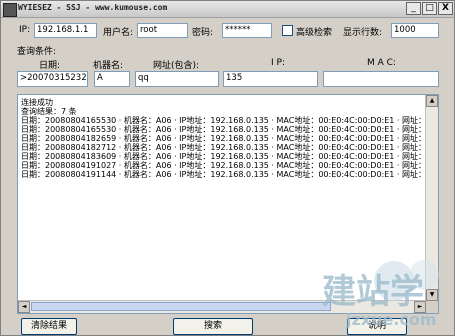  What do you see at coordinates (213, 326) in the screenshot?
I see `search-button: 搜索` at bounding box center [213, 326].